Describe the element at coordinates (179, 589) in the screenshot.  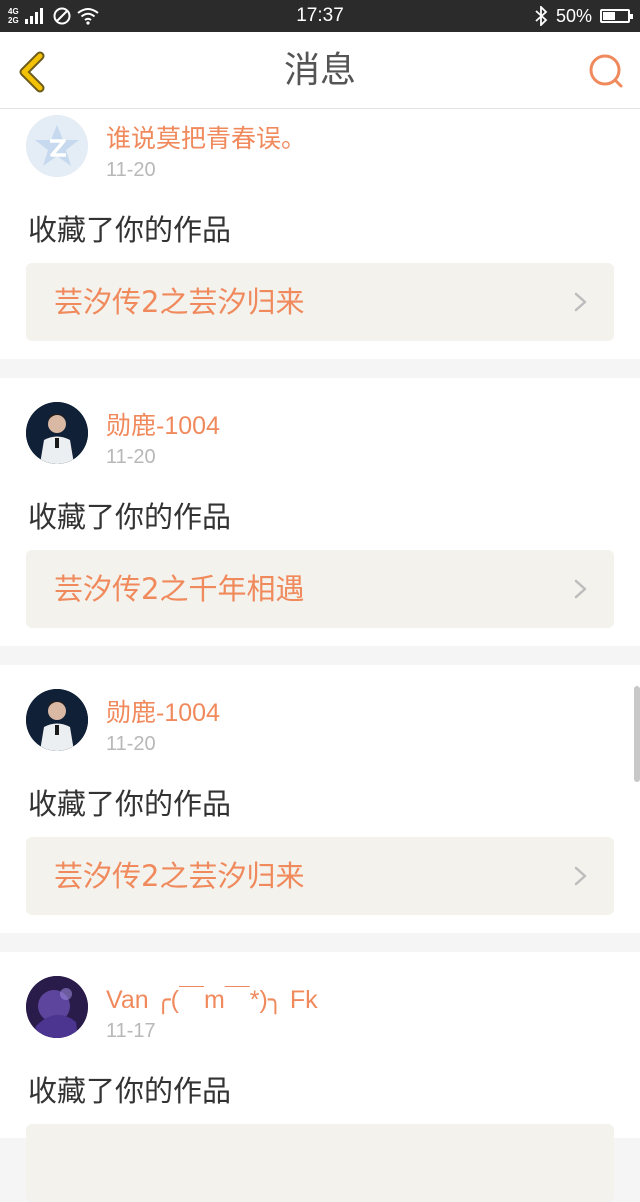
I see `work-title: 芸汐传2之千年相遇` at that location.